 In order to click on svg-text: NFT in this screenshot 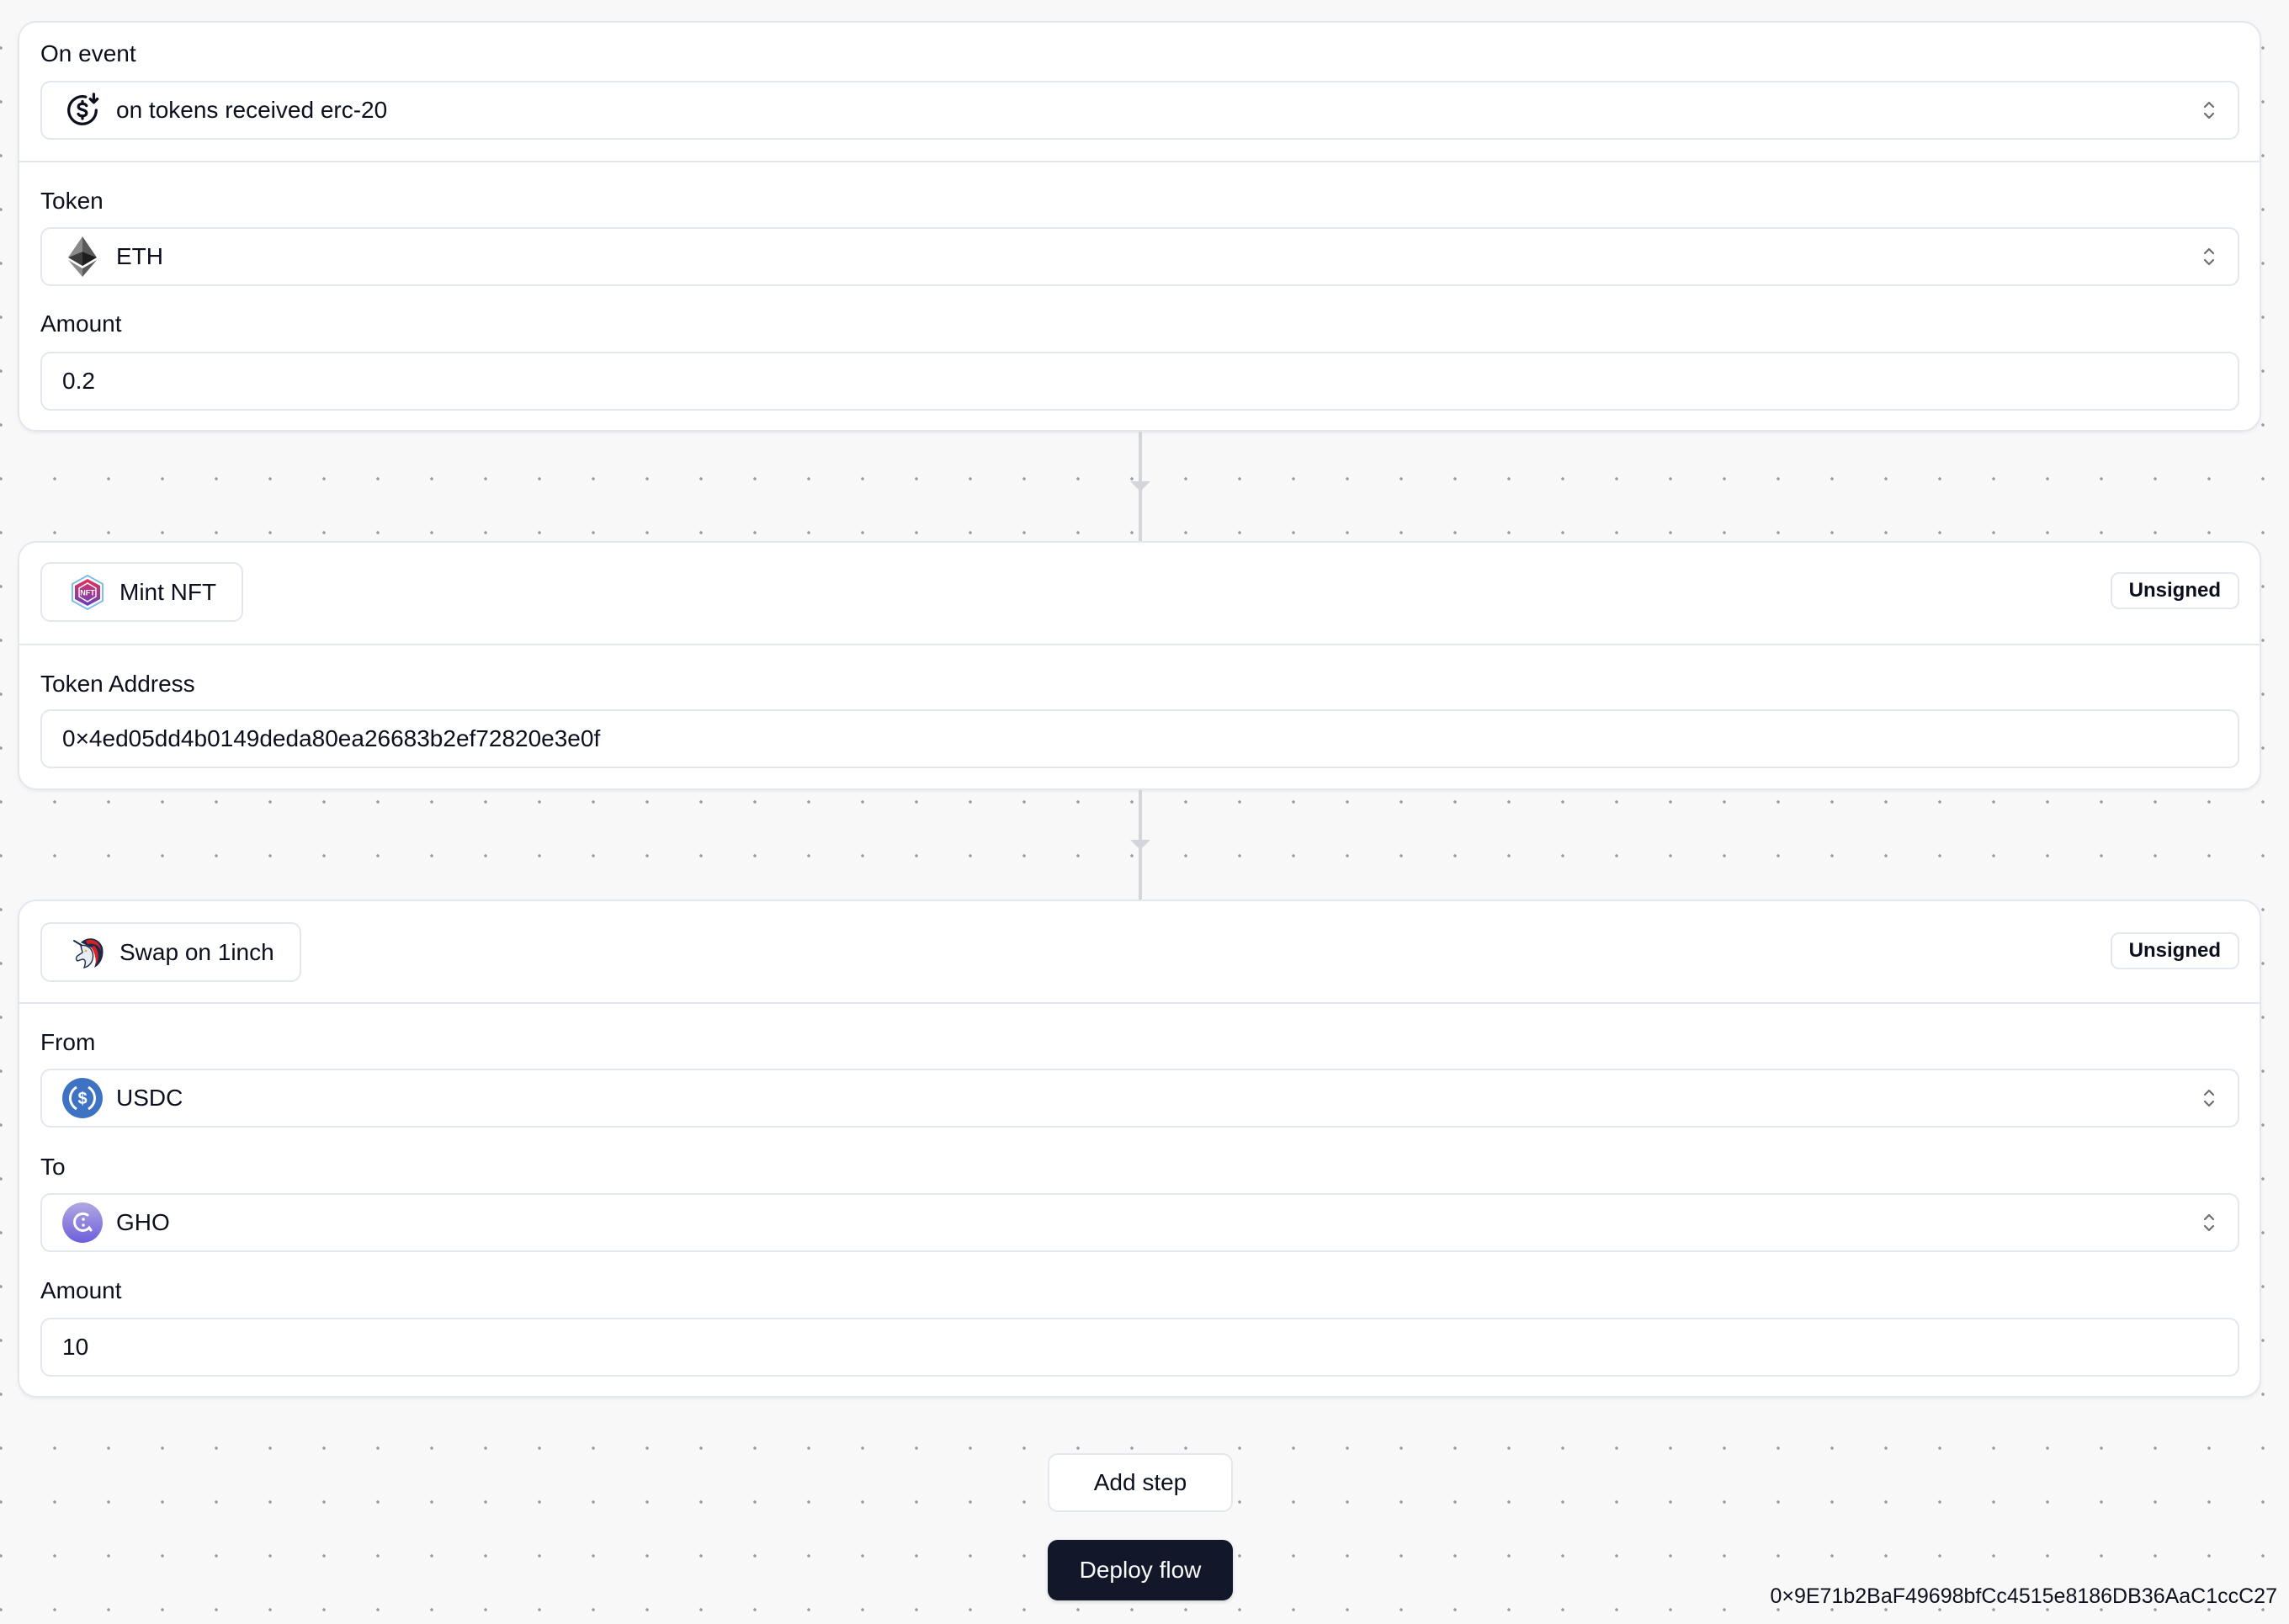, I will do `click(87, 592)`.